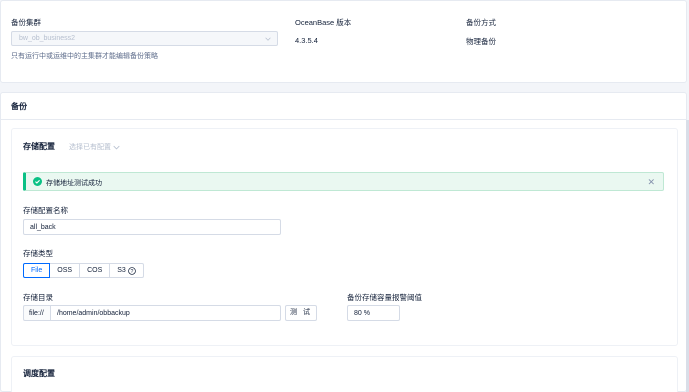  I want to click on config-name-label: 存储配置名称, so click(45, 210).